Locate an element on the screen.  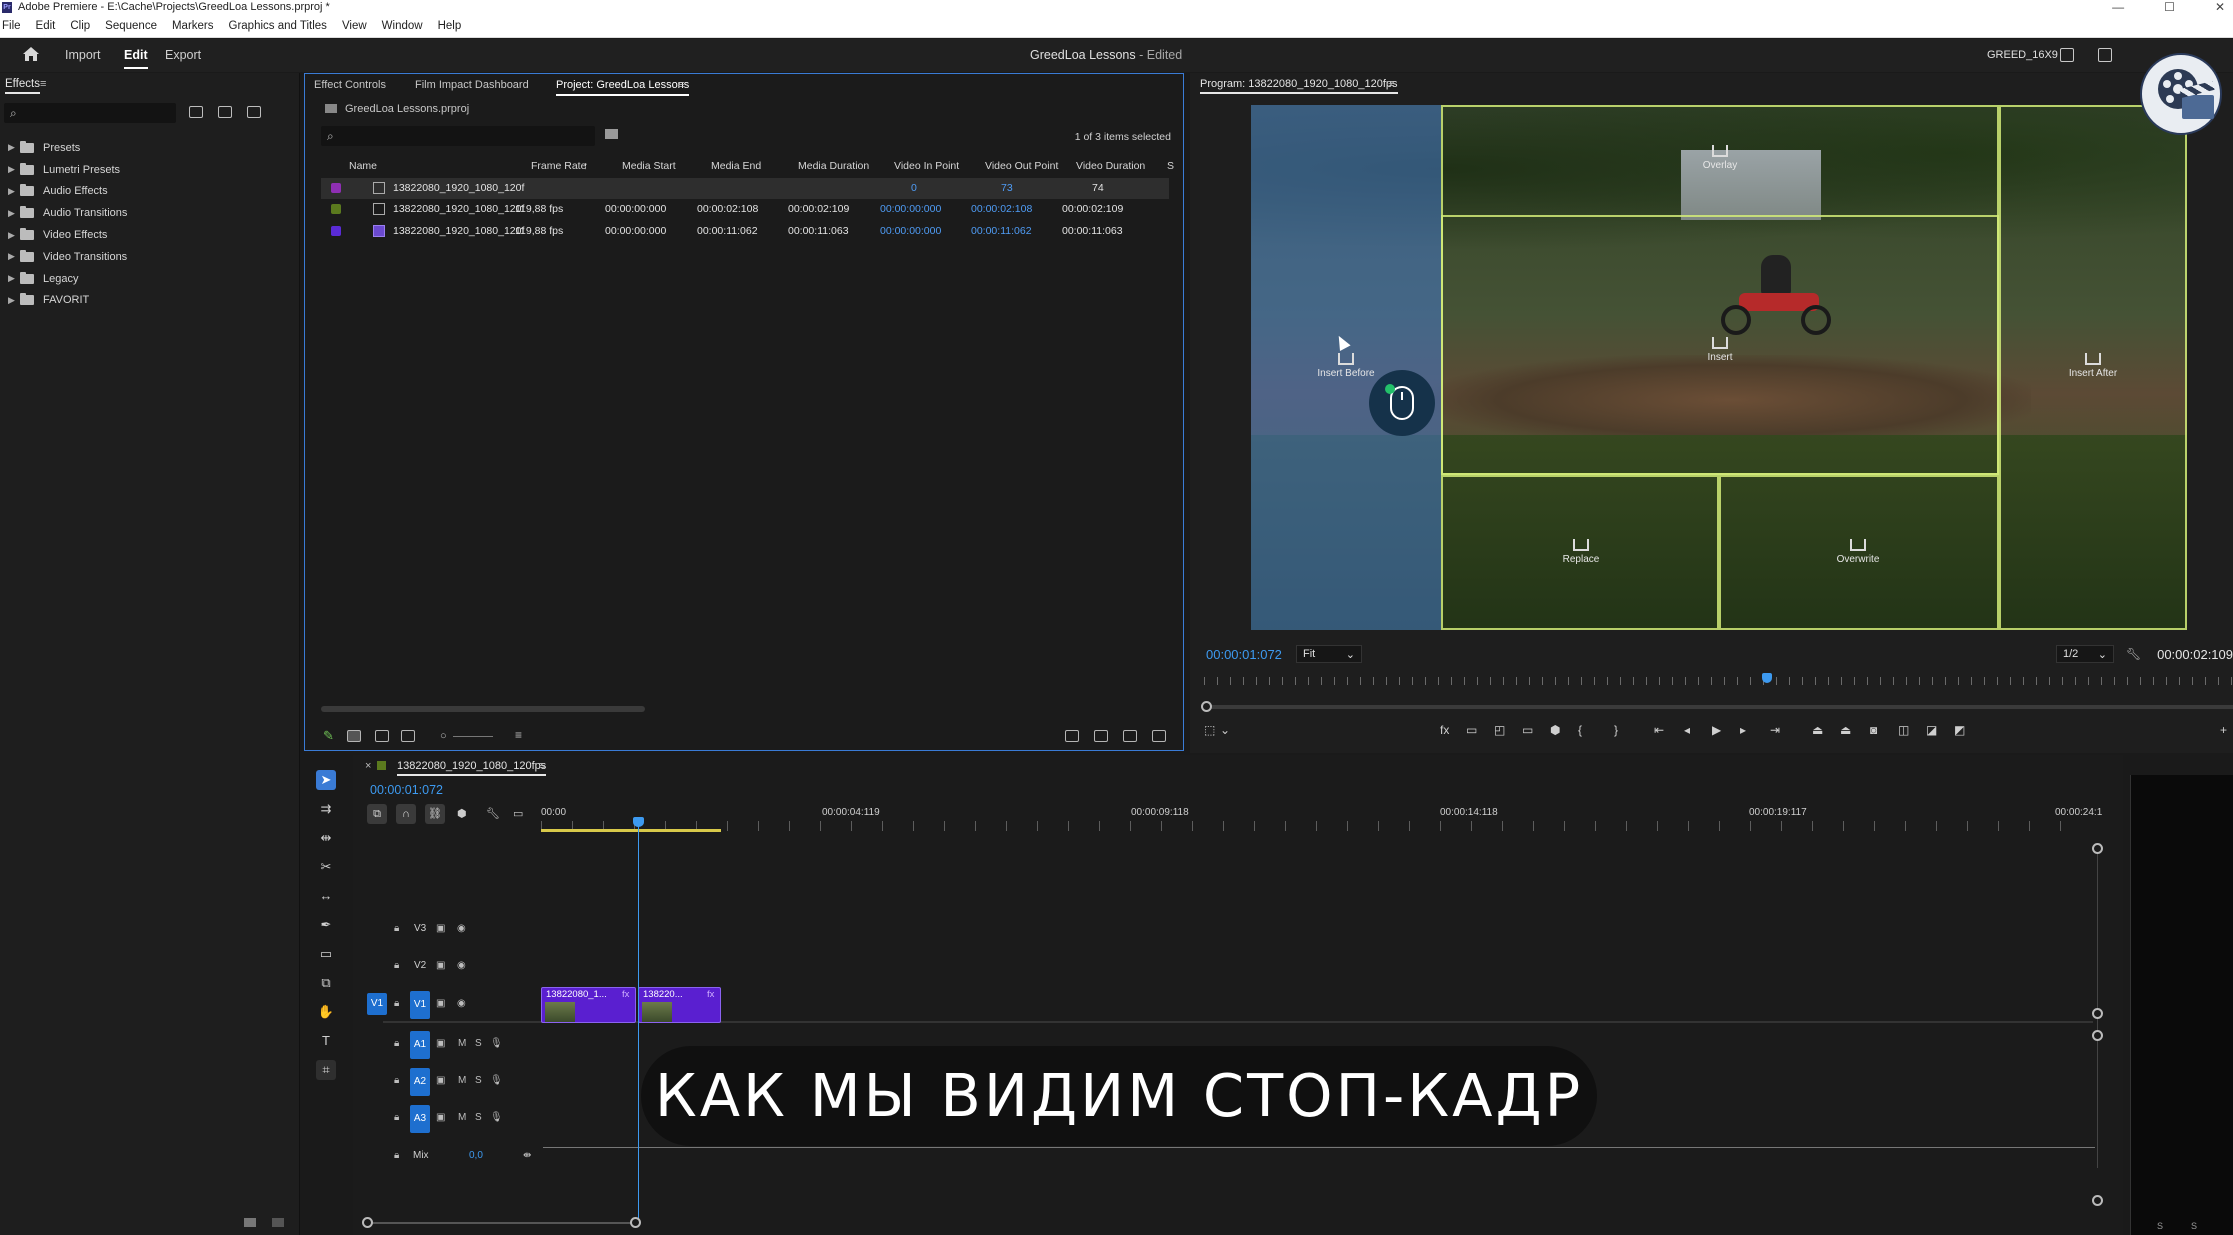
menu-edit: Edit is located at coordinates (46, 26).